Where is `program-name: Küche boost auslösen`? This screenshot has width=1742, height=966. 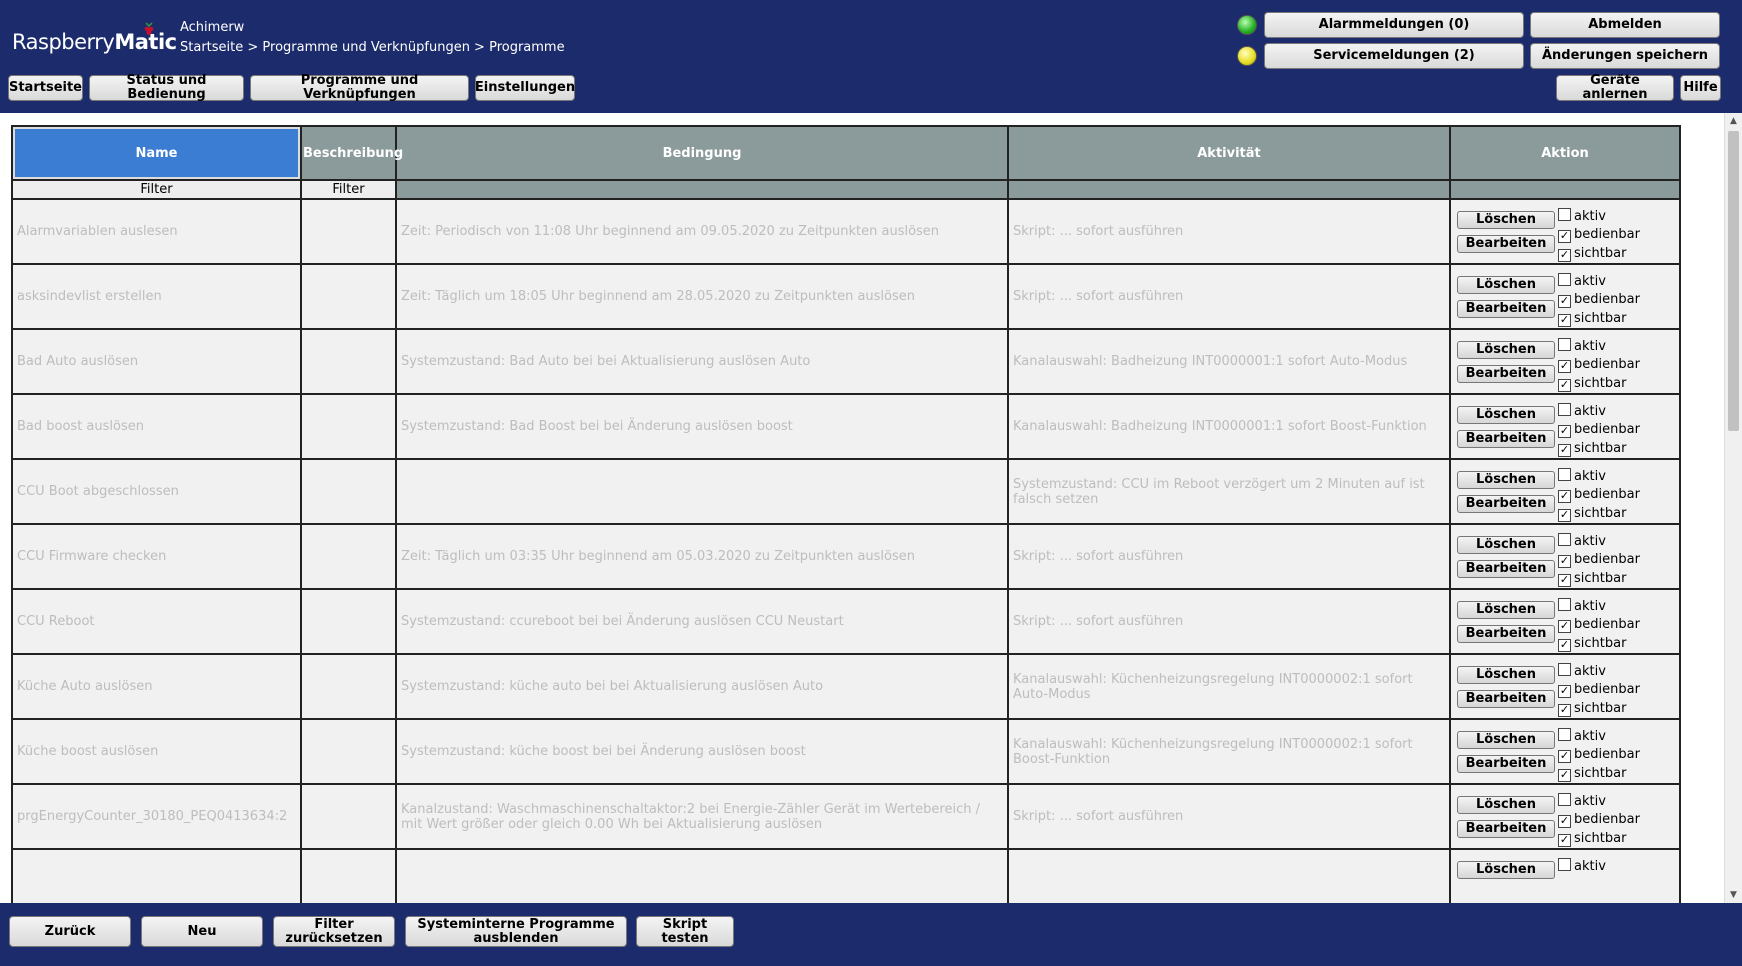
program-name: Küche boost auslösen is located at coordinates (156, 751).